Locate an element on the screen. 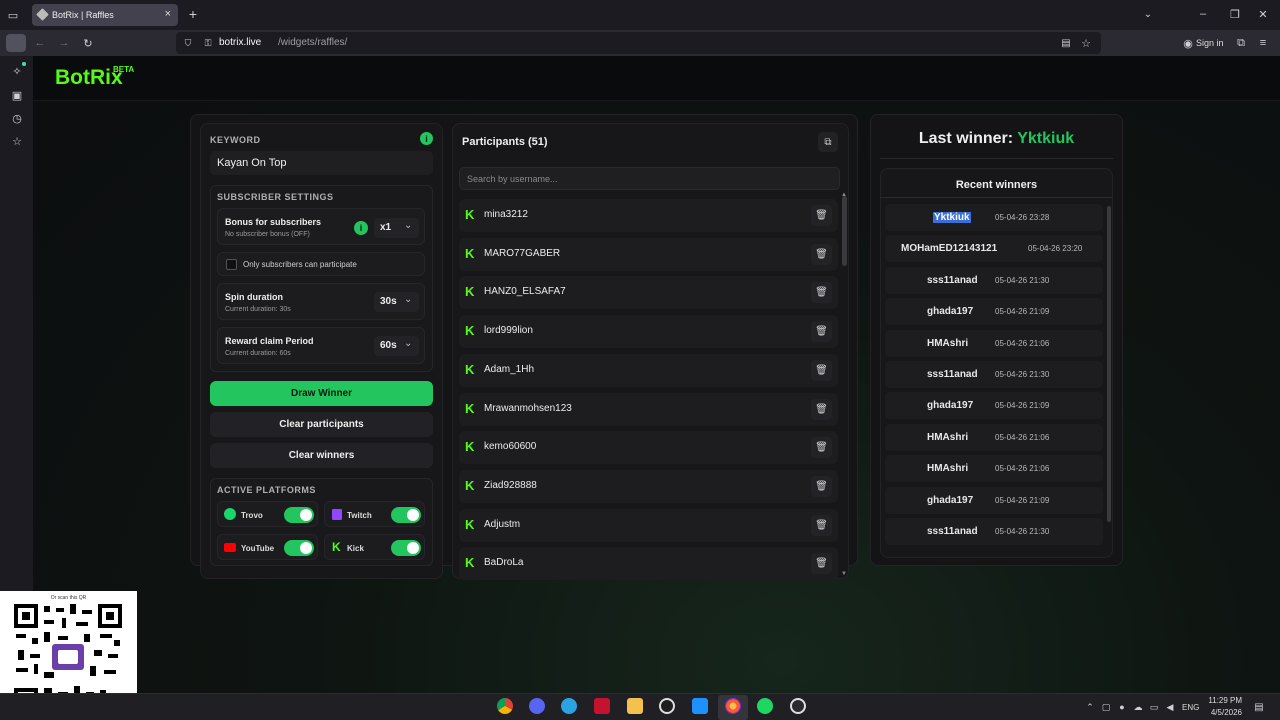 The height and width of the screenshot is (720, 1280). bonus-info-icon: i is located at coordinates (361, 228).